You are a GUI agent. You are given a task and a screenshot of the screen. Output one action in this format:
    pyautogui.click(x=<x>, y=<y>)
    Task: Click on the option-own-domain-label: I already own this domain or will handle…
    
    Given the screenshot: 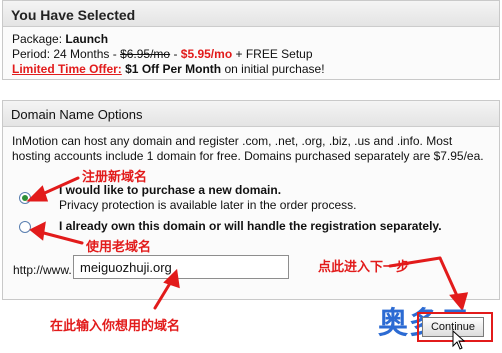 What is the action you would take?
    pyautogui.click(x=250, y=226)
    